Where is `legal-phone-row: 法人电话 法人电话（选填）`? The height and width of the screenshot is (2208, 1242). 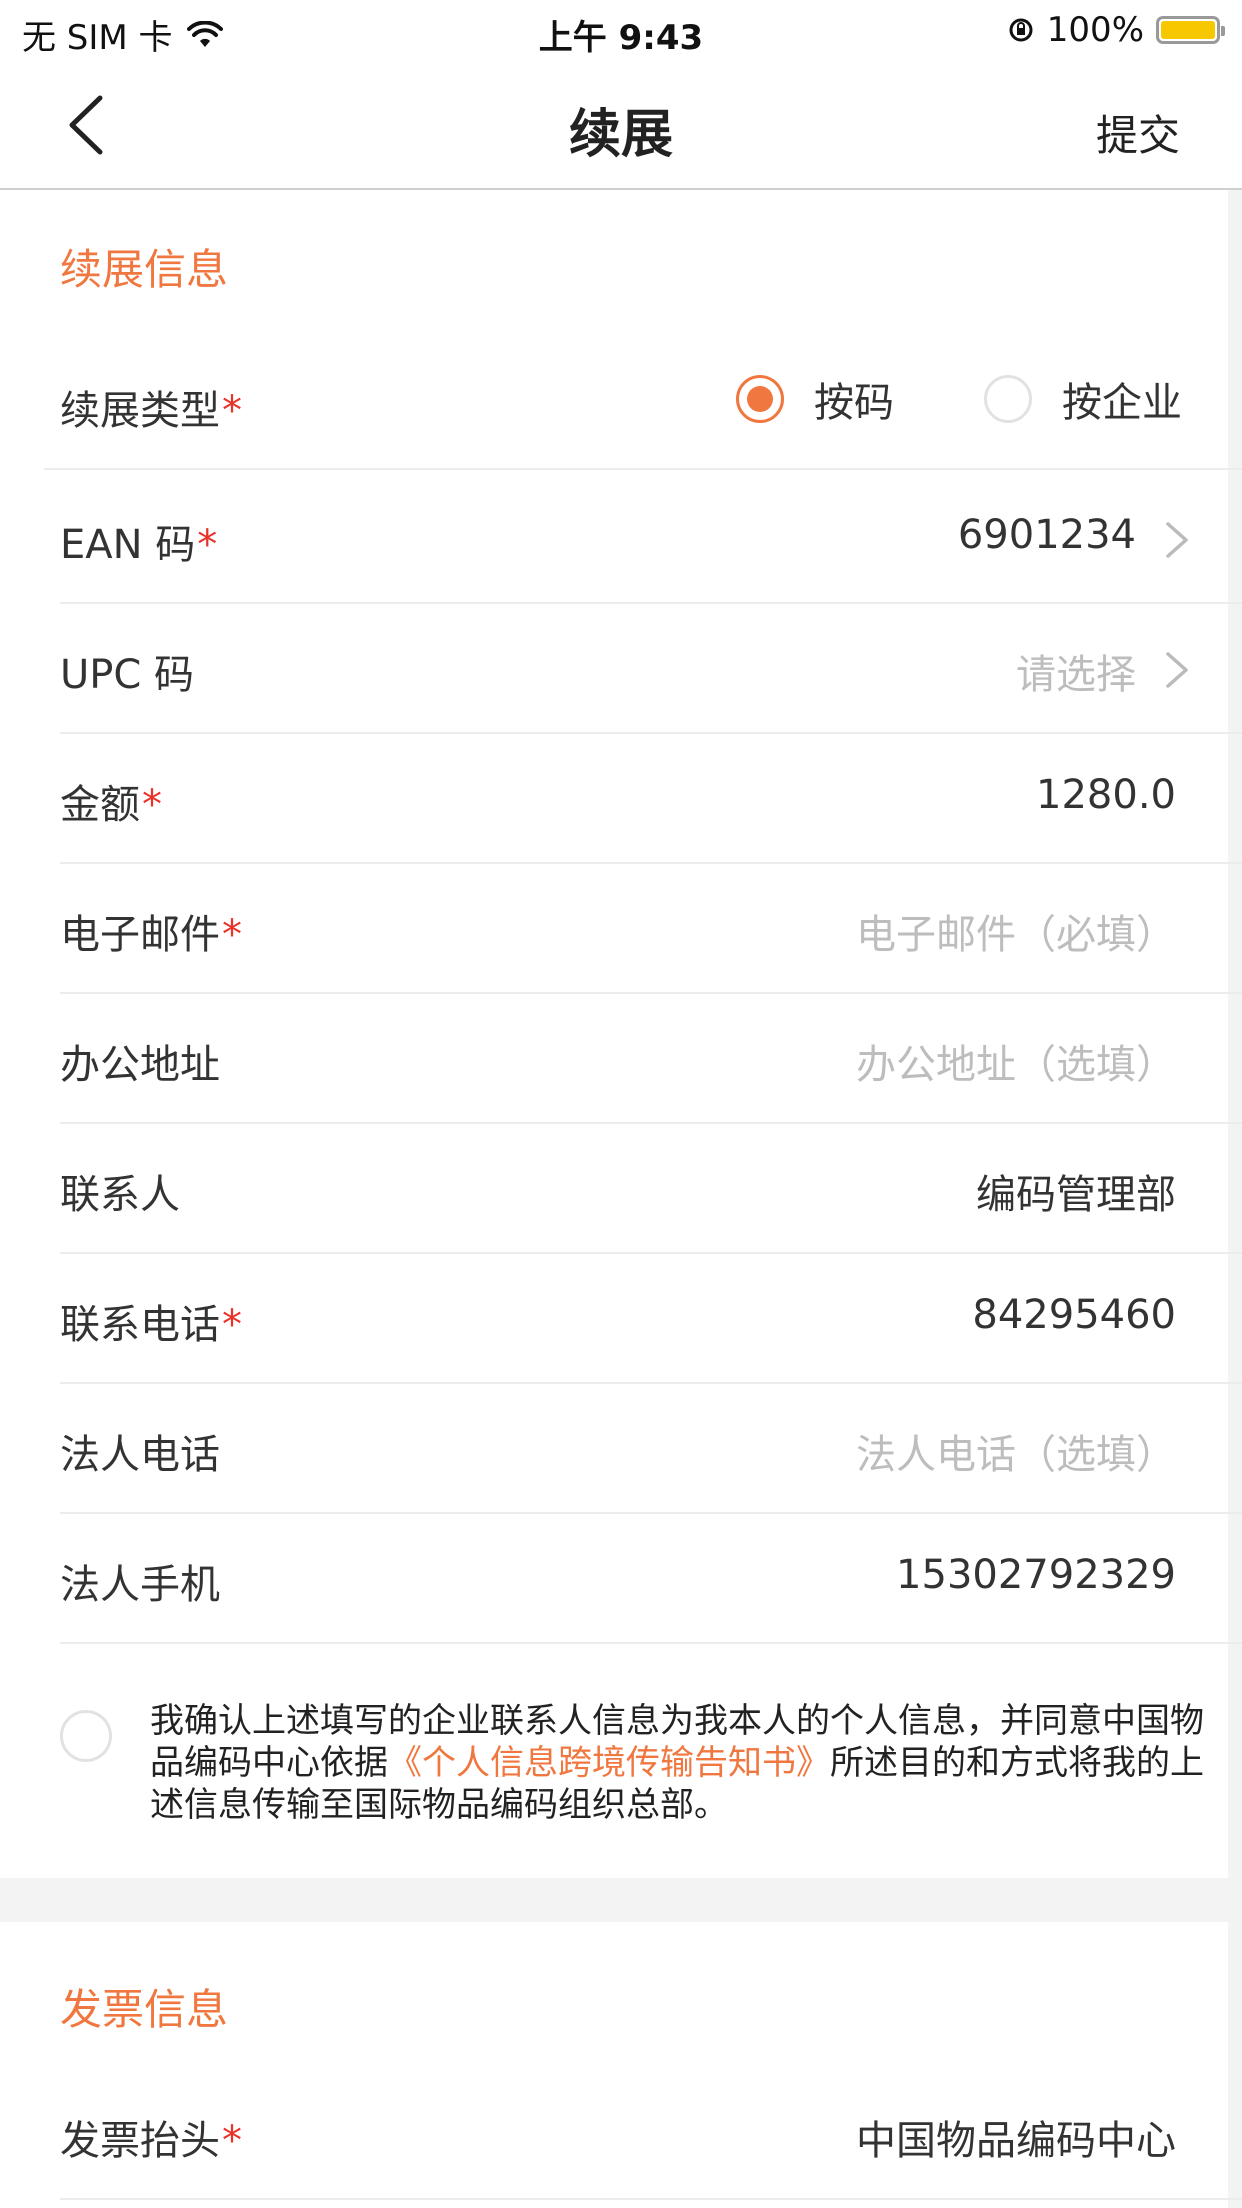 legal-phone-row: 法人电话 法人电话（选填） is located at coordinates (651, 1449).